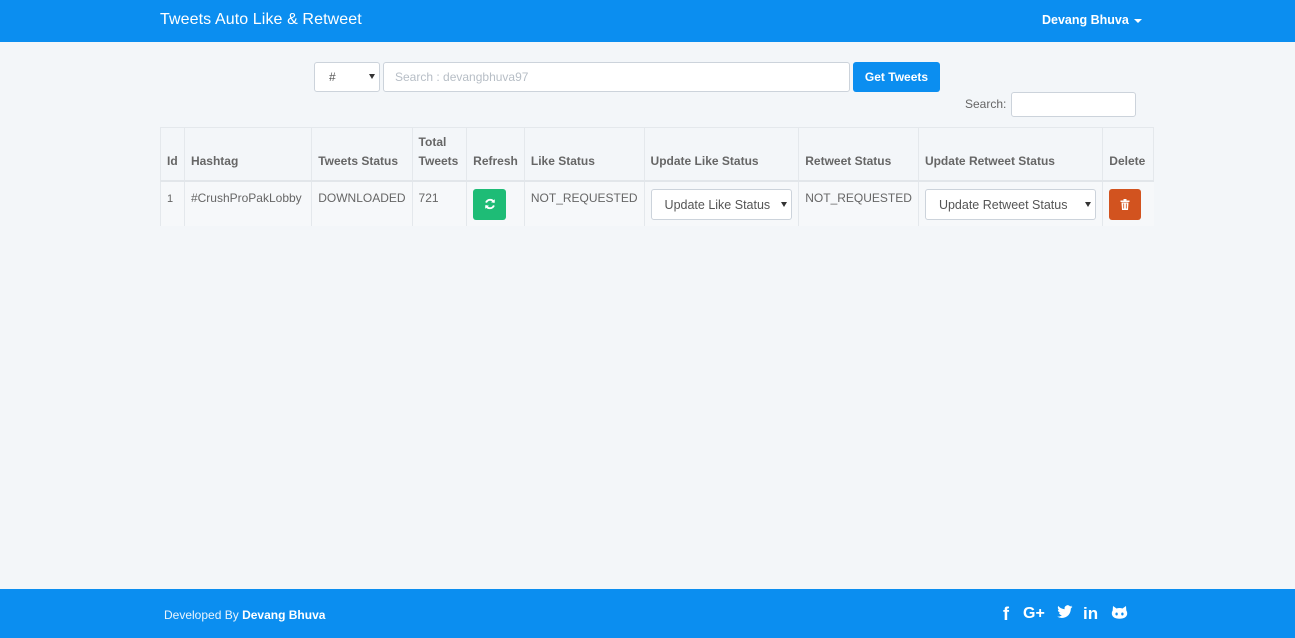 This screenshot has width=1295, height=638. Describe the element at coordinates (172, 154) in the screenshot. I see `header-id: Id` at that location.